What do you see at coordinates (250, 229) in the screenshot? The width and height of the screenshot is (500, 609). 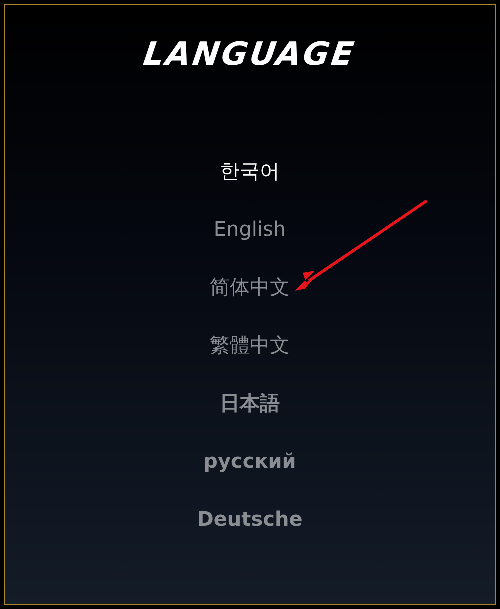 I see `language-option: English` at bounding box center [250, 229].